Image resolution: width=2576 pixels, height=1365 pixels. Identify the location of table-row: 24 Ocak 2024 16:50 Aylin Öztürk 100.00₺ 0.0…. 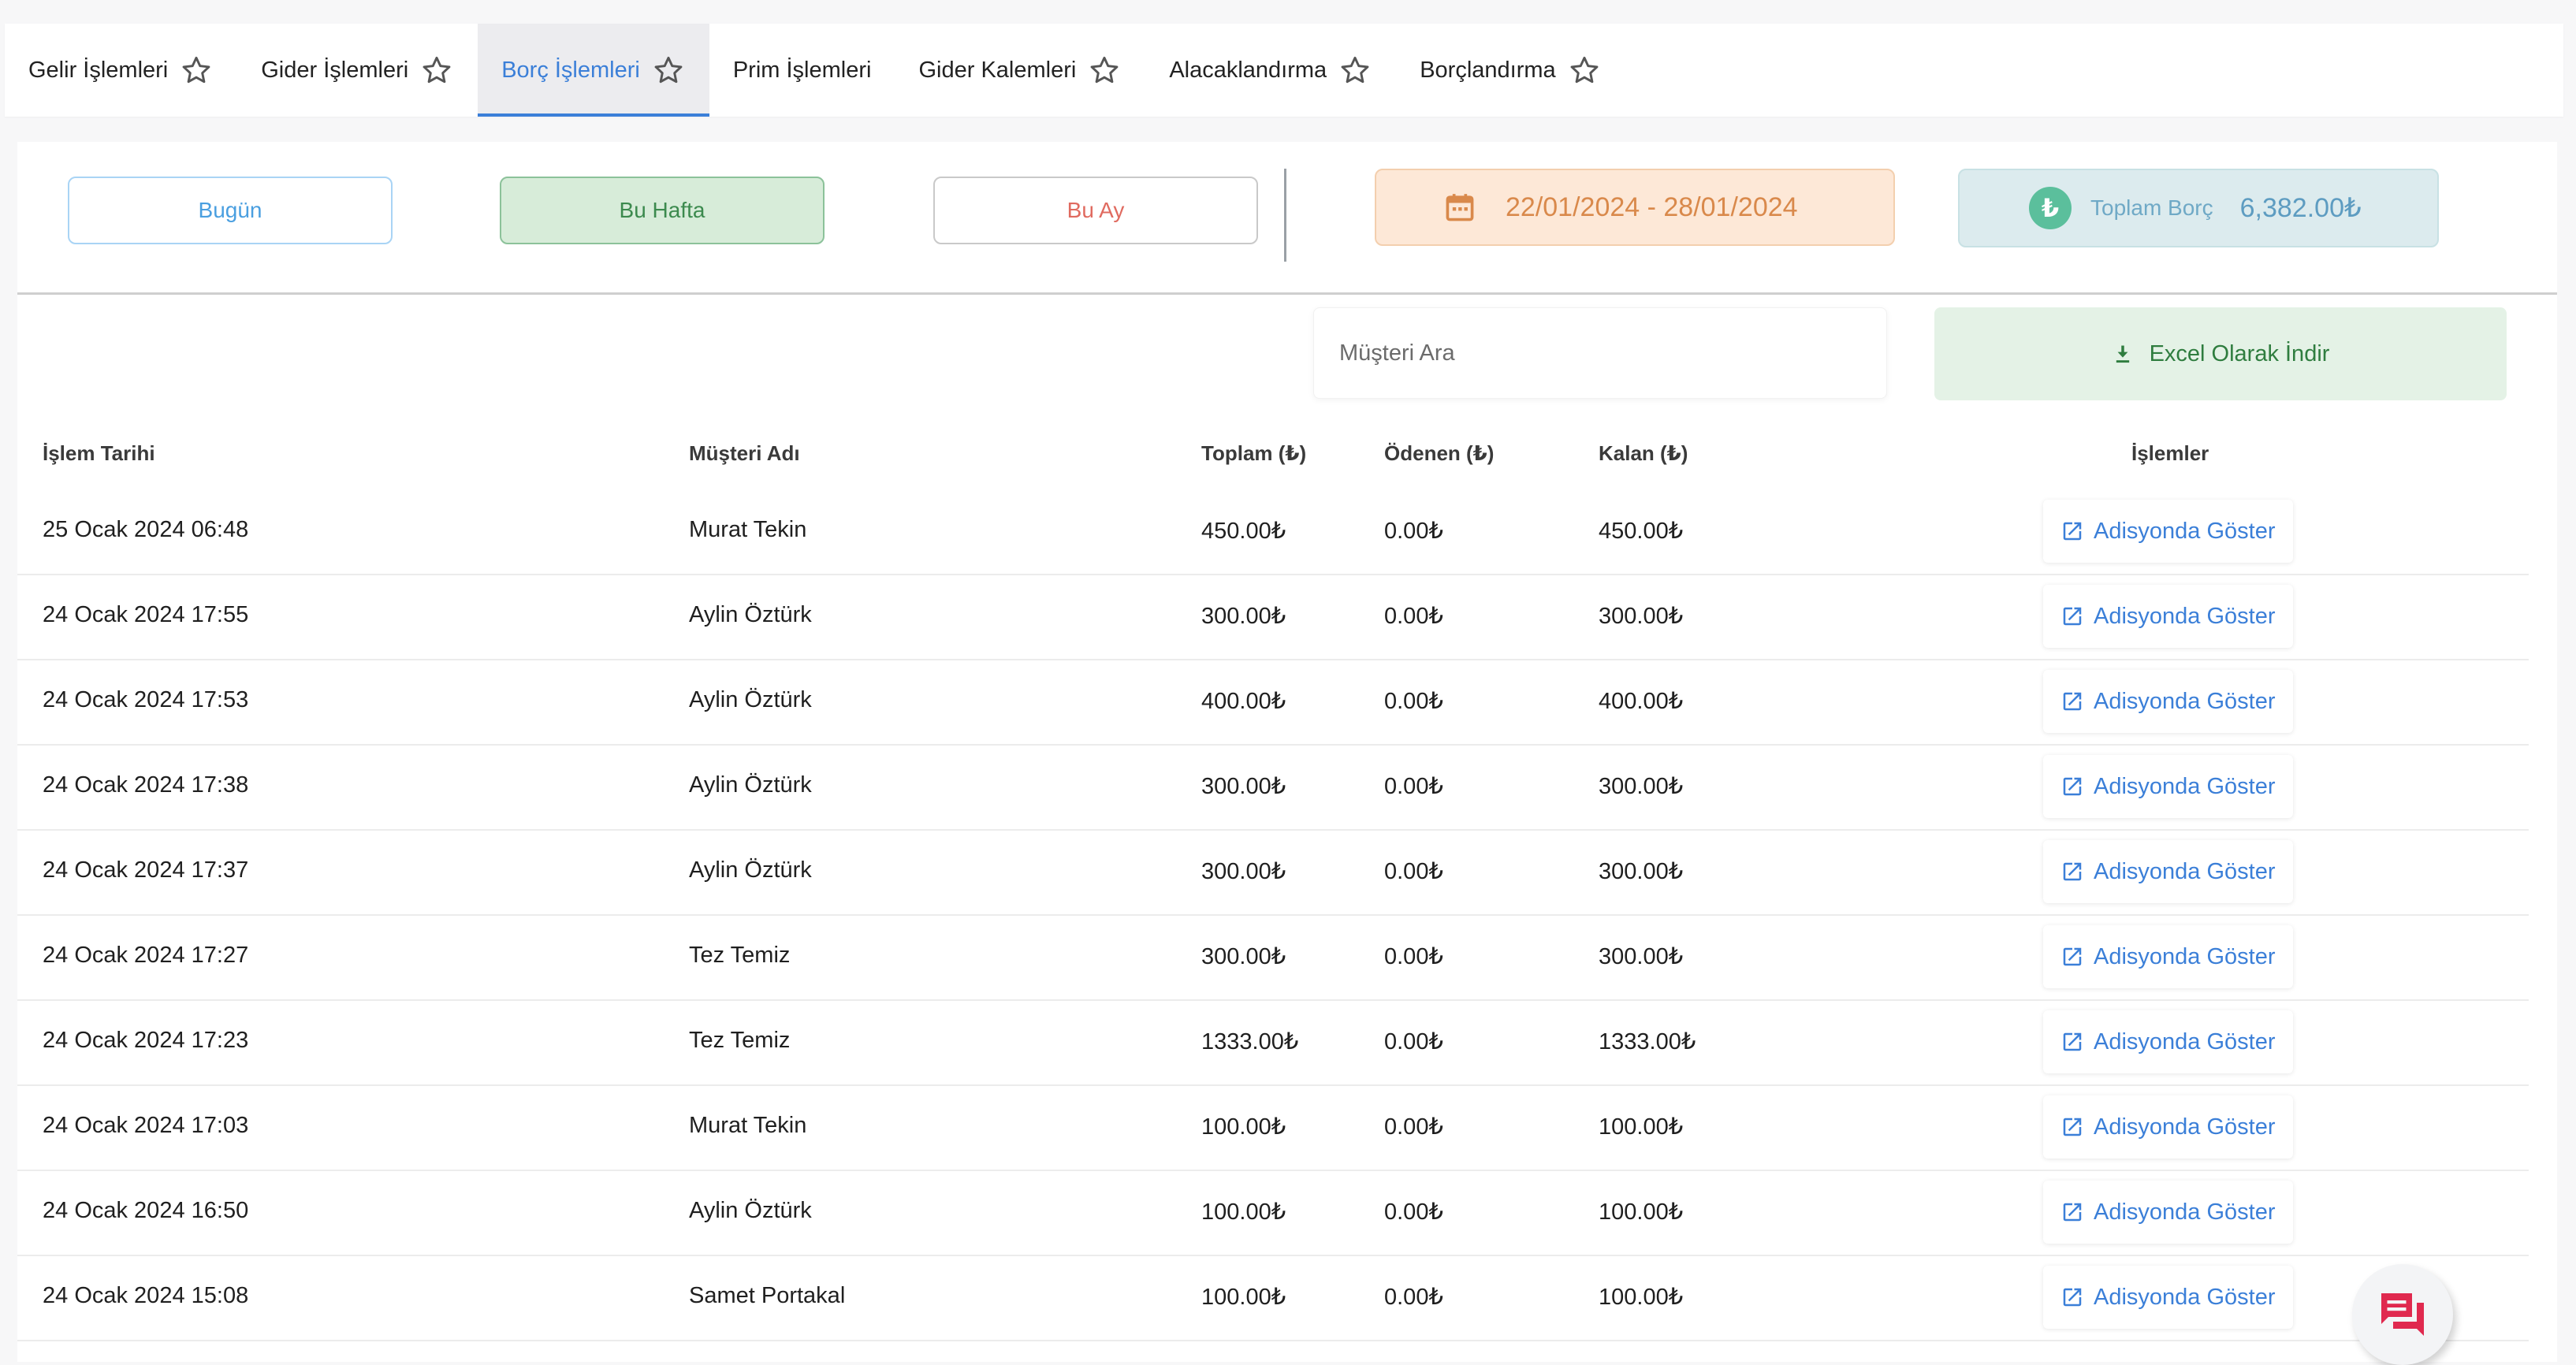
(1273, 1213).